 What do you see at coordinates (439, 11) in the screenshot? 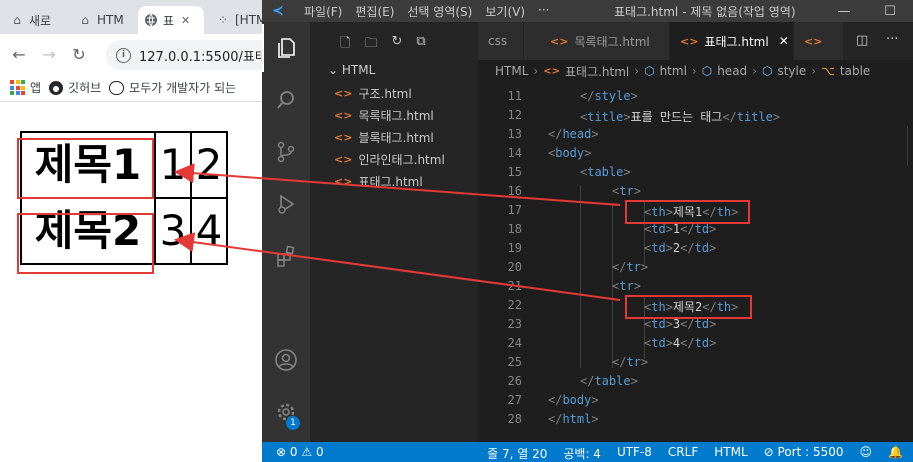
I see `menu-selection: 선택 영역(S)` at bounding box center [439, 11].